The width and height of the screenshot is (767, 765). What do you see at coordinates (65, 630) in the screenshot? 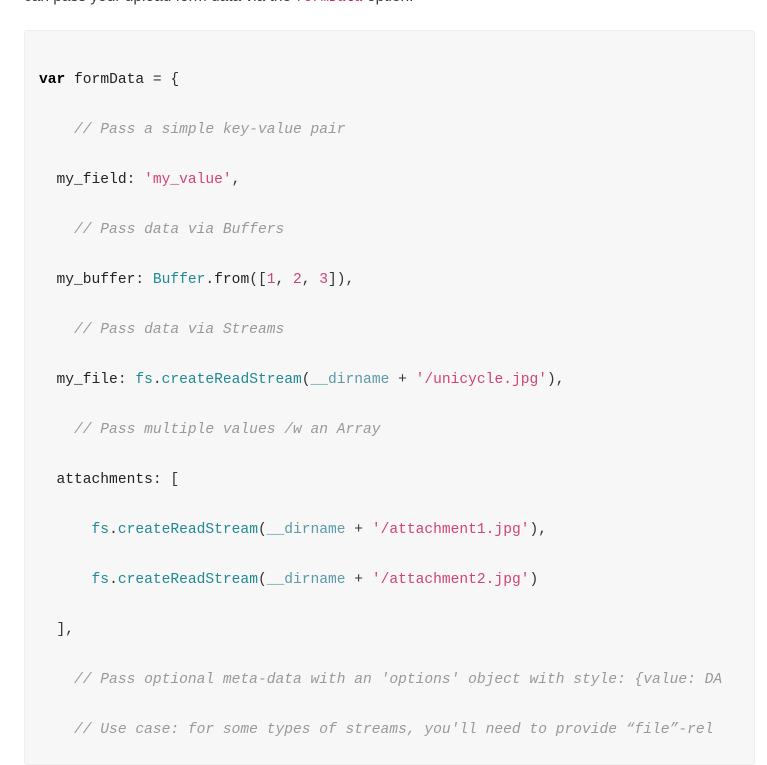
I see `token-punc: ],` at bounding box center [65, 630].